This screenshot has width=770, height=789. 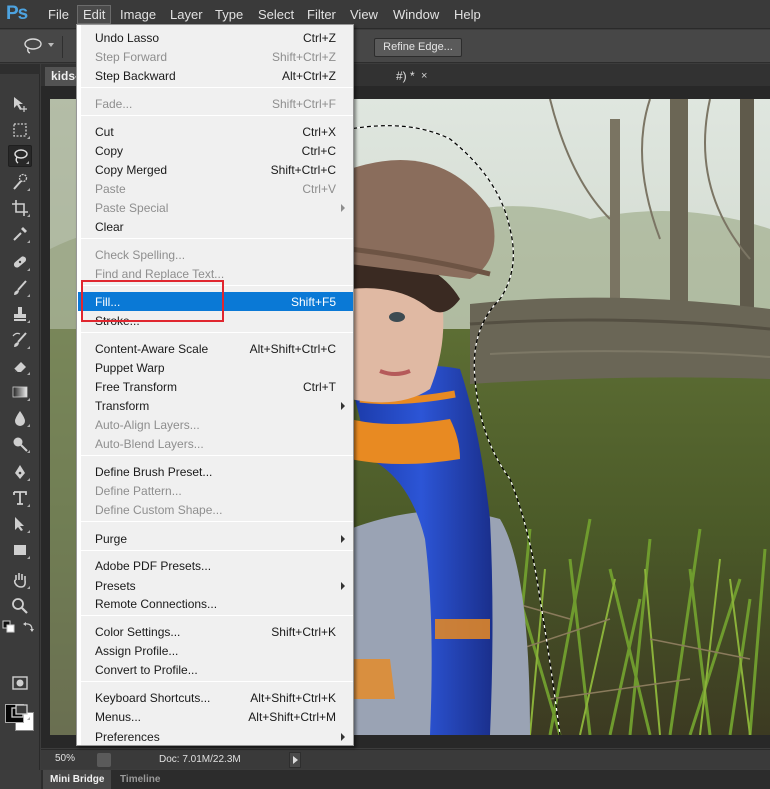 What do you see at coordinates (295, 760) in the screenshot?
I see `status-menu-arrow-icon` at bounding box center [295, 760].